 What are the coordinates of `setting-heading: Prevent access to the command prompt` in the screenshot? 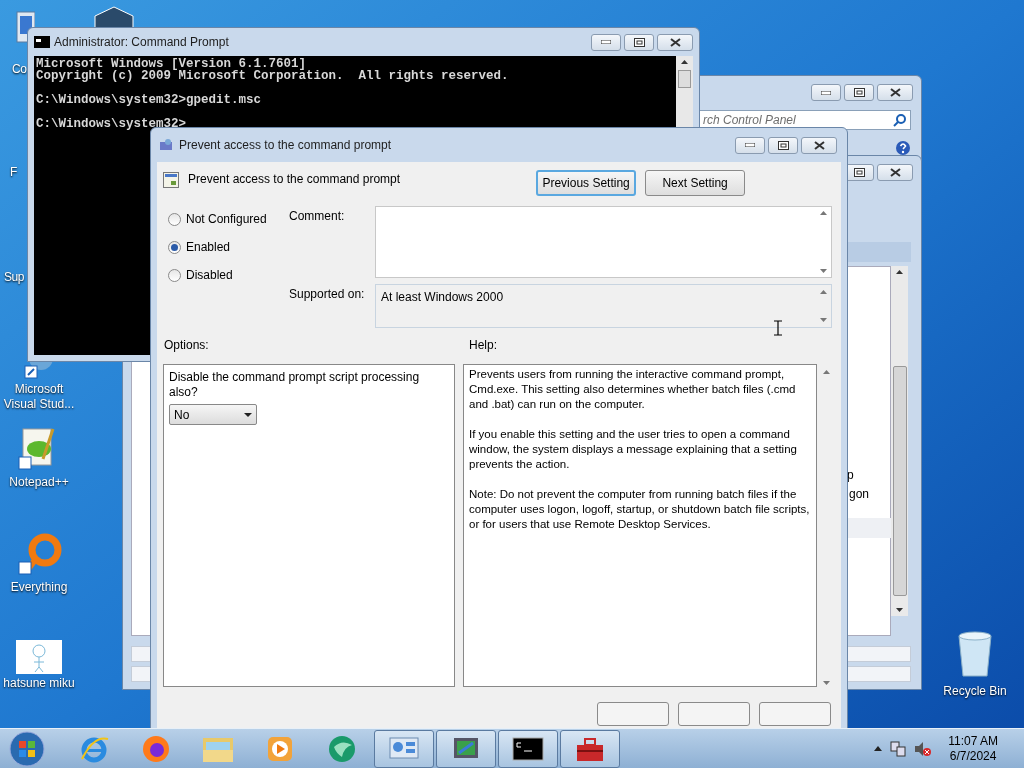 It's located at (294, 179).